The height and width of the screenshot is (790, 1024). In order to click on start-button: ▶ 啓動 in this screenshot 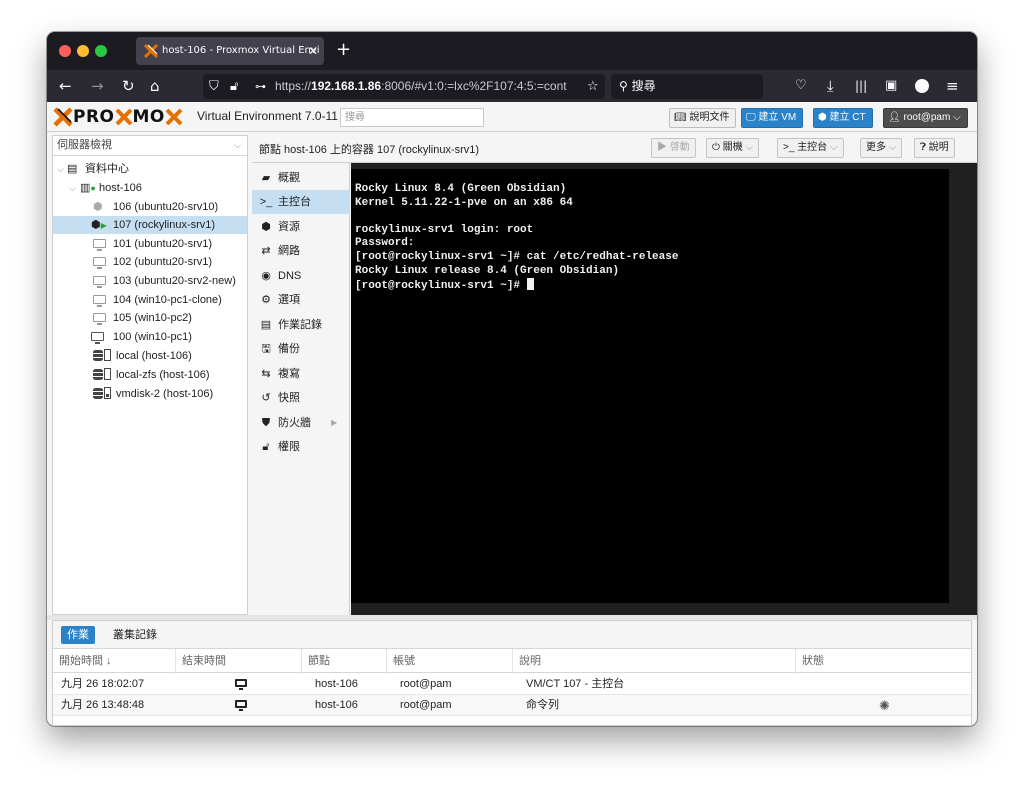, I will do `click(673, 148)`.